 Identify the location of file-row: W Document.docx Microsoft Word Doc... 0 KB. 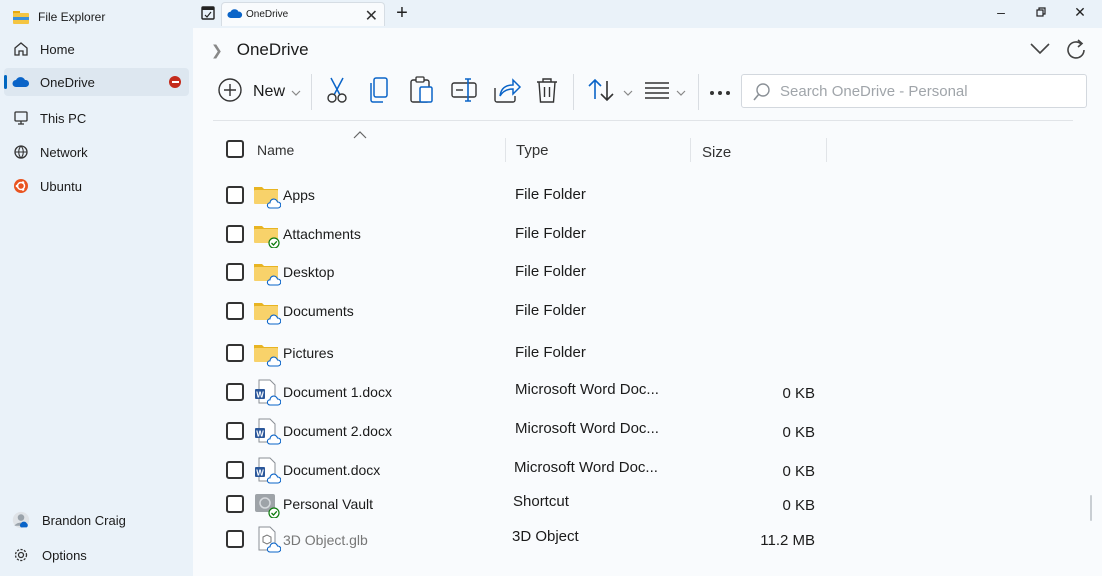
(647, 471).